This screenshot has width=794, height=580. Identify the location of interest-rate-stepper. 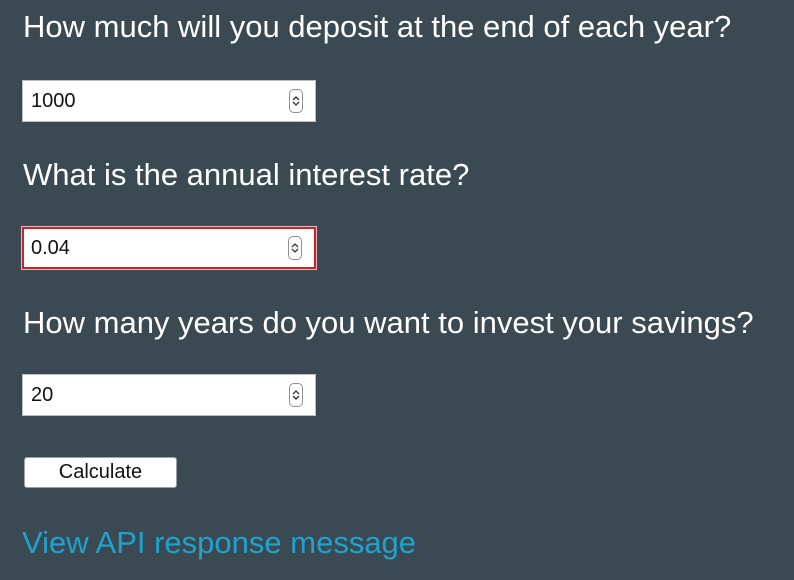
(295, 248).